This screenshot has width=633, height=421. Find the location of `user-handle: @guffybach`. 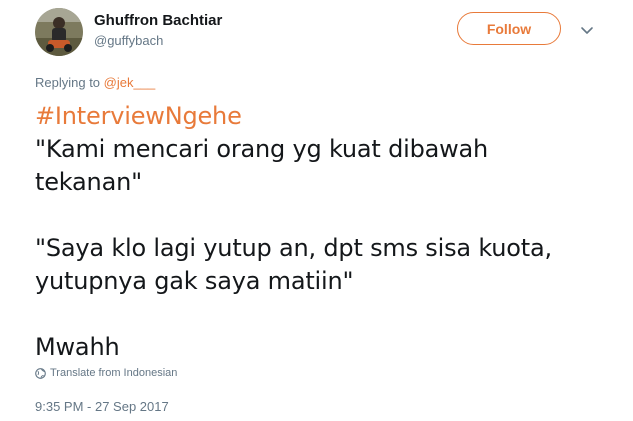

user-handle: @guffybach is located at coordinates (128, 40).